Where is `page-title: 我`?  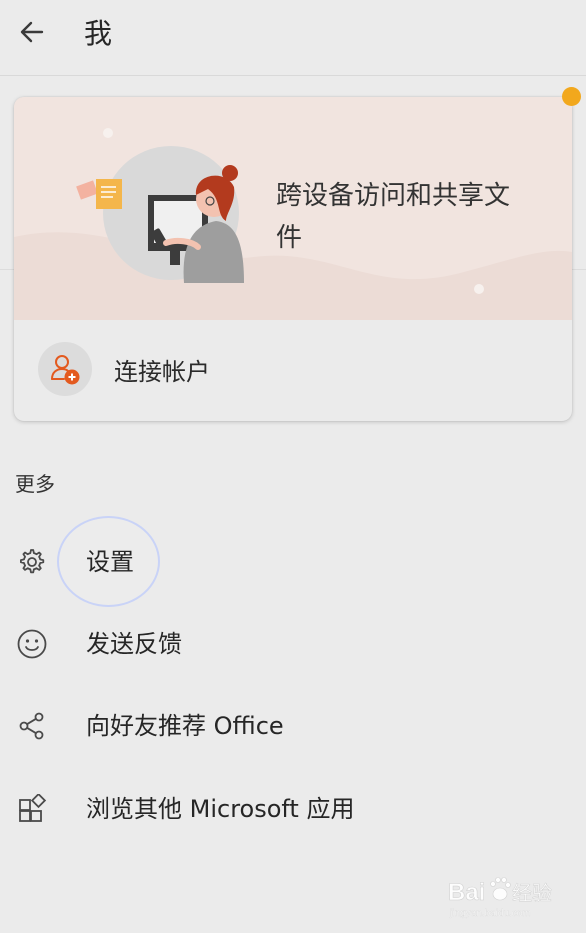
page-title: 我 is located at coordinates (98, 33).